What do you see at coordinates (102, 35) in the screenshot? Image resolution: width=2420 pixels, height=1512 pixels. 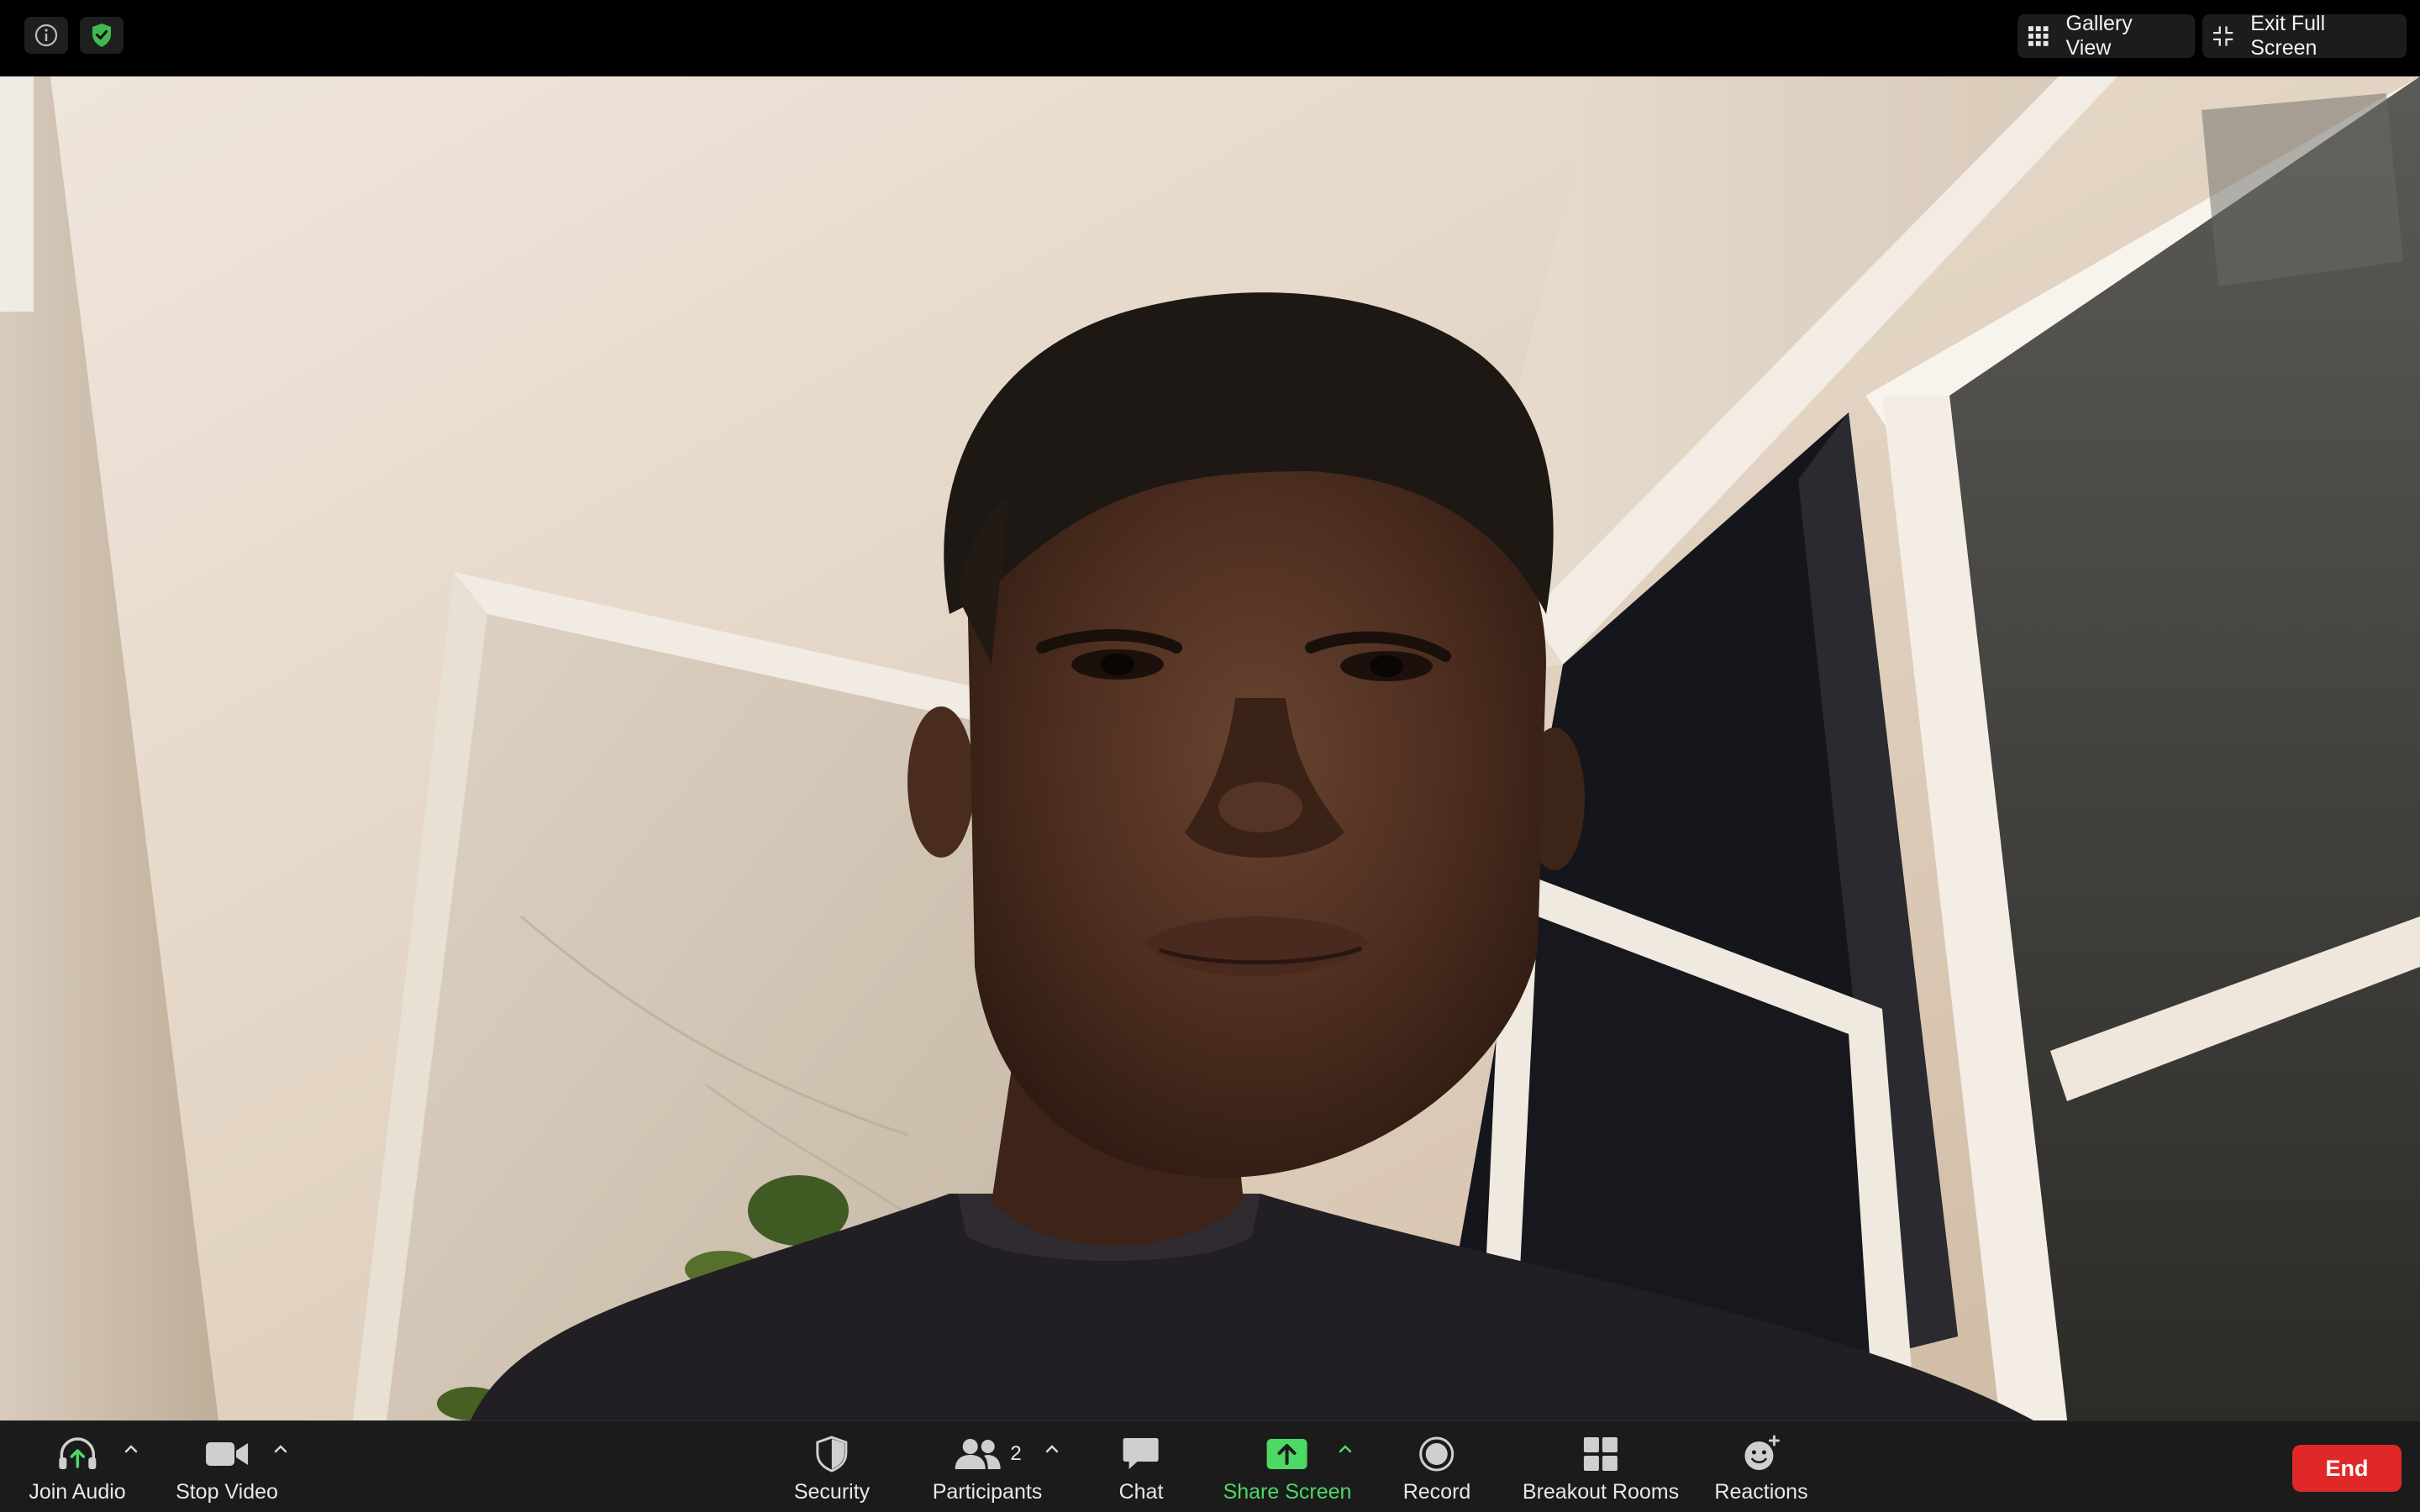 I see `encryption-shield-icon` at bounding box center [102, 35].